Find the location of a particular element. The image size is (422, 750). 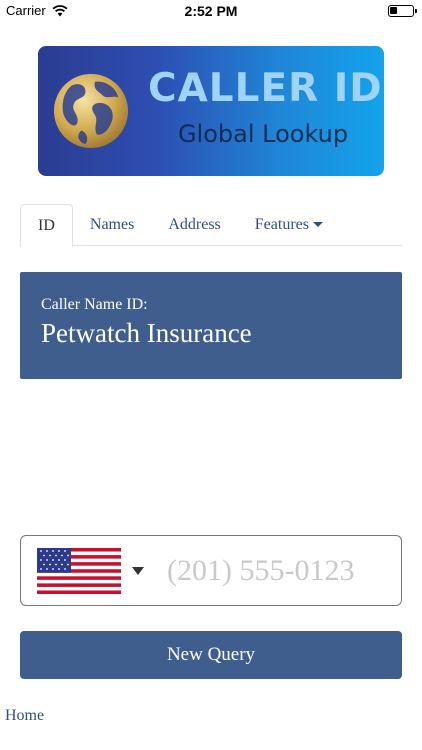

battery-level is located at coordinates (394, 10).